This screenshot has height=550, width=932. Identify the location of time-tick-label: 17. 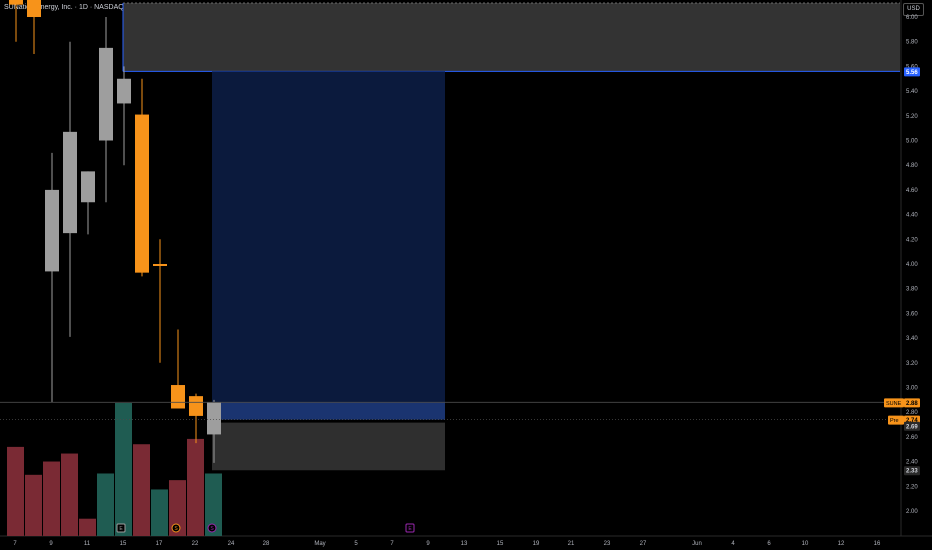
(159, 544).